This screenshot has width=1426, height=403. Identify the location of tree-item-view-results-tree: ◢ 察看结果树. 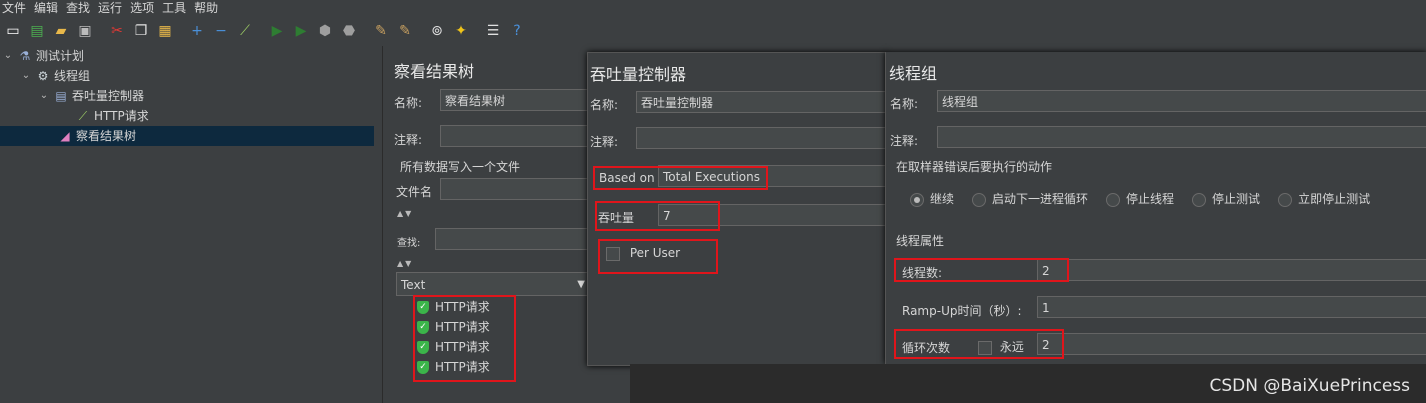
(187, 136).